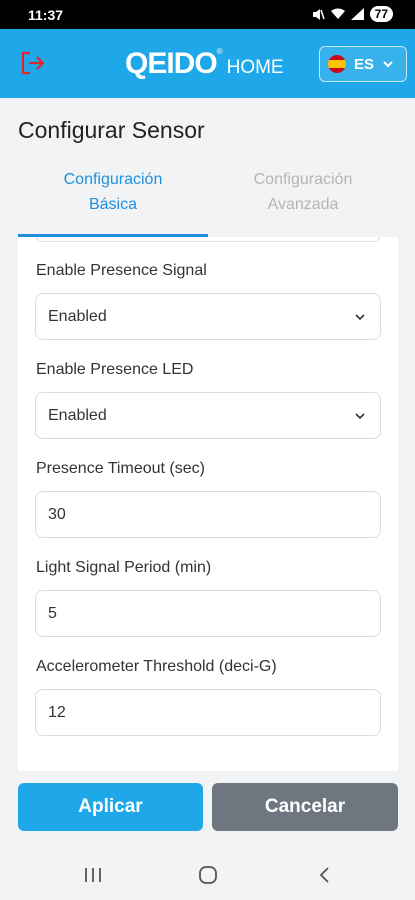  Describe the element at coordinates (208, 613) in the screenshot. I see `light-signal-period-input: 5` at that location.